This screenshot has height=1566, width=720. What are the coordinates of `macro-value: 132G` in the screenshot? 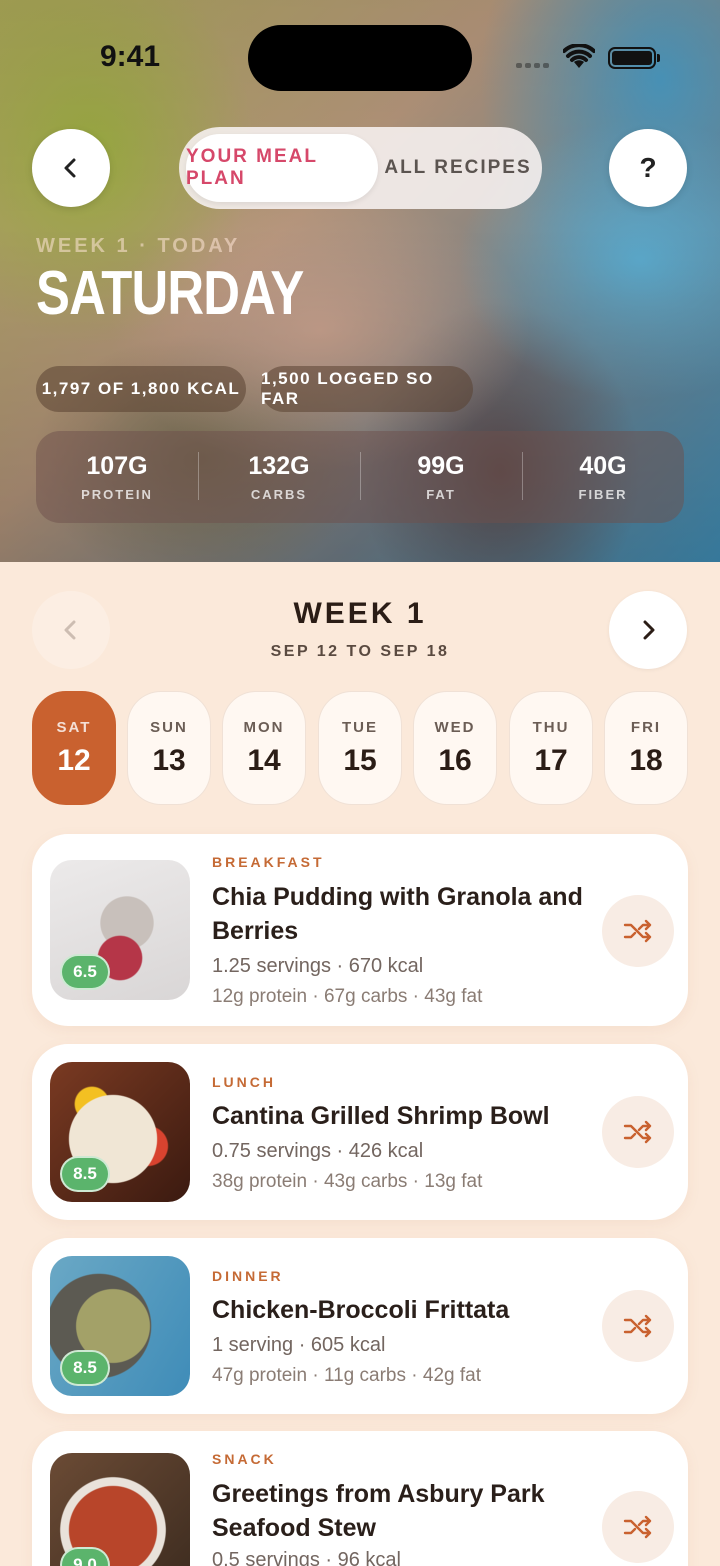 It's located at (279, 466).